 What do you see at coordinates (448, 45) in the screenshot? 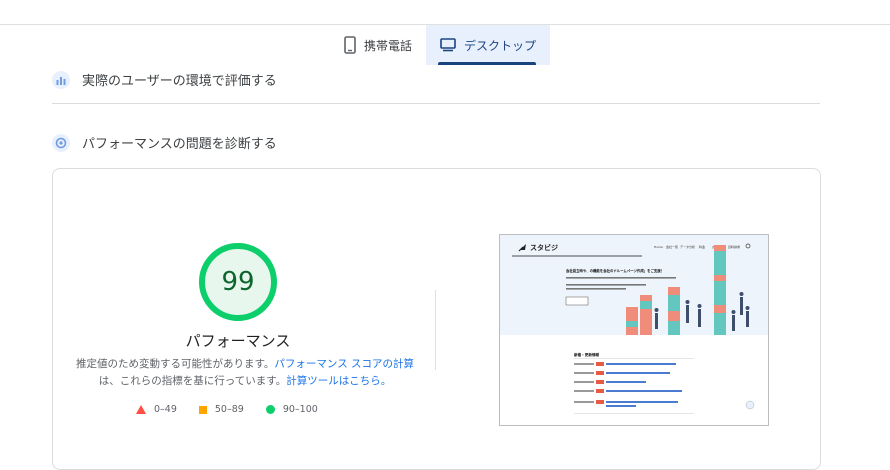
I see `desktop-monitor-icon` at bounding box center [448, 45].